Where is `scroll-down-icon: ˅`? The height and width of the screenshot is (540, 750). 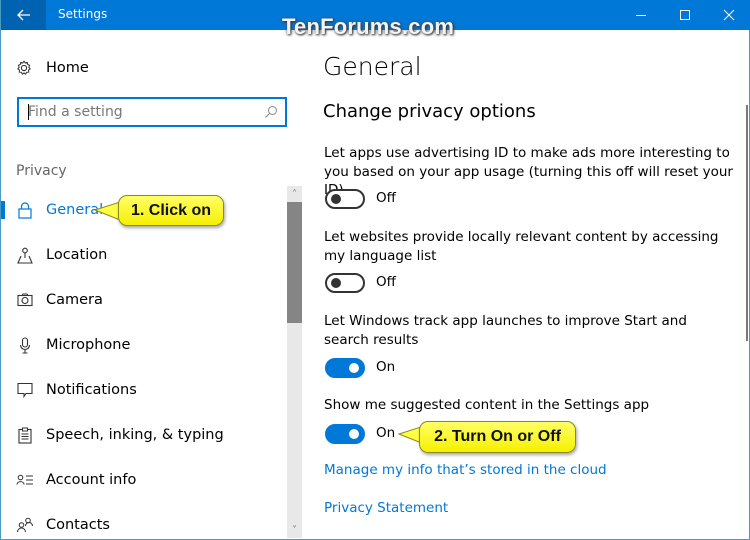
scroll-down-icon: ˅ is located at coordinates (294, 530).